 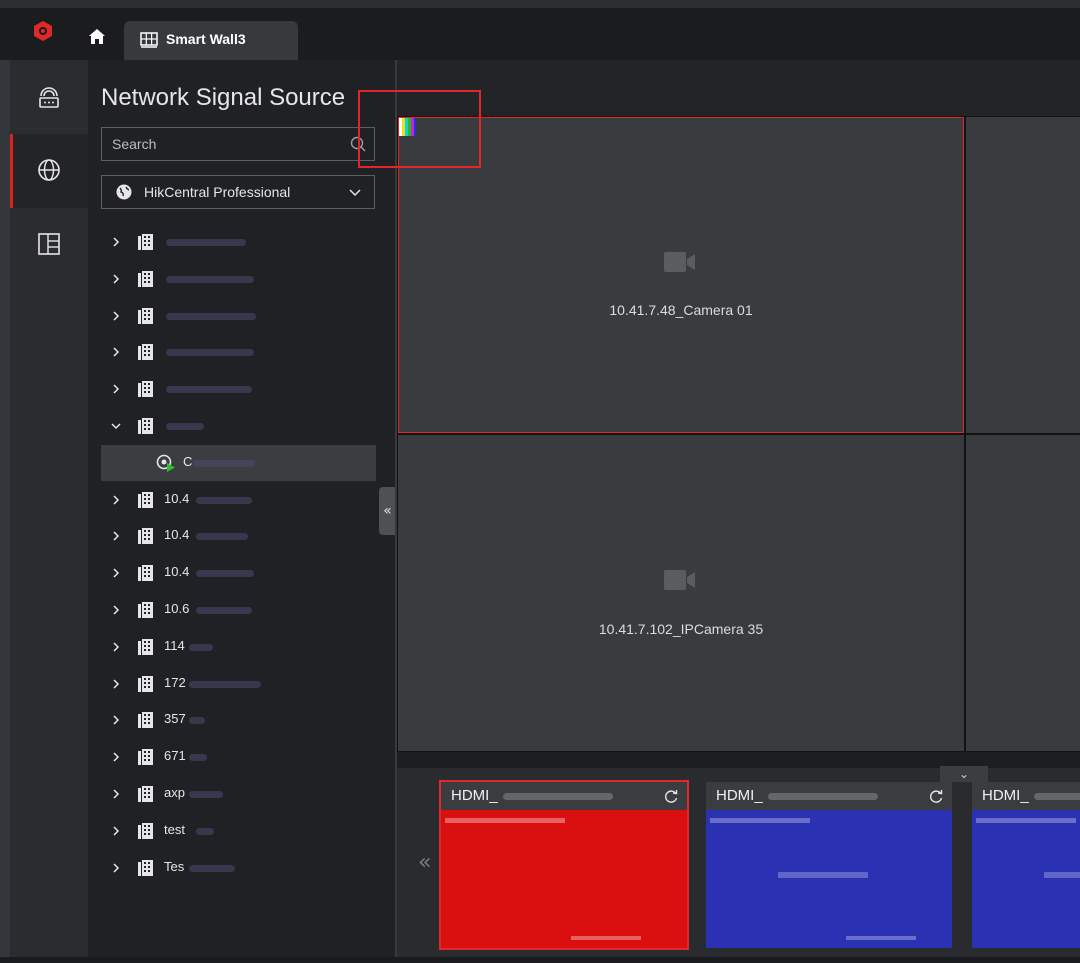 What do you see at coordinates (679, 262) in the screenshot?
I see `camera-icon` at bounding box center [679, 262].